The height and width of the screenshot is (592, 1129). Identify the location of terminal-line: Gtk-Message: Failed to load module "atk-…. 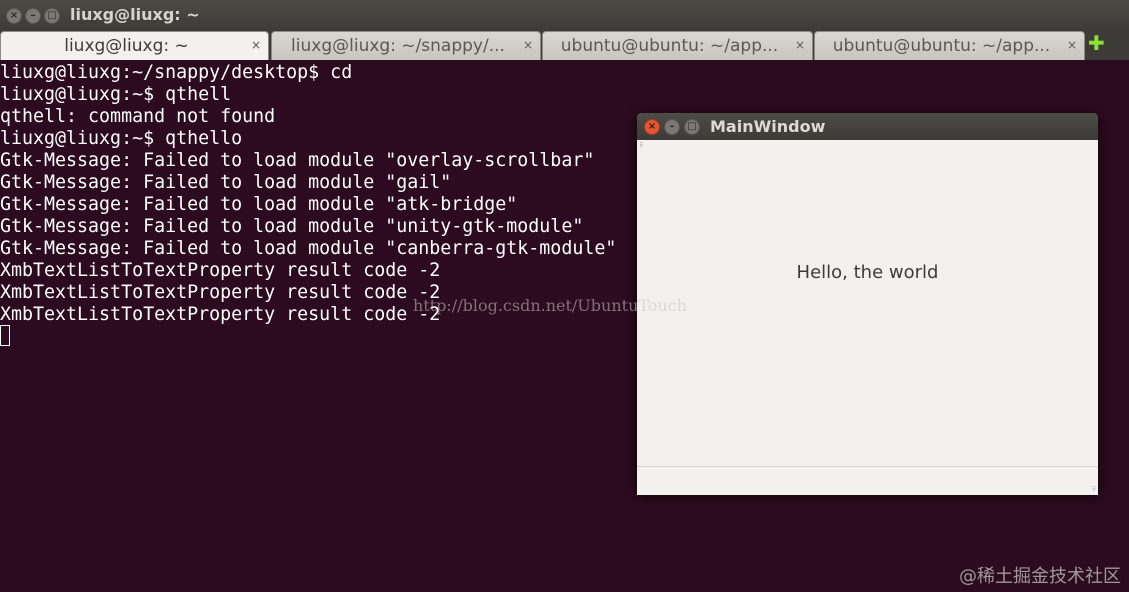
(259, 204).